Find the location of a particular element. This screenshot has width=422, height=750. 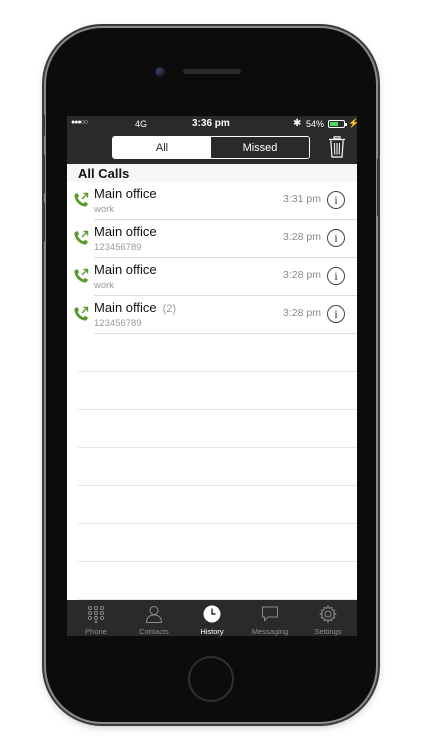

tab-contacts: Contacts is located at coordinates (154, 618).